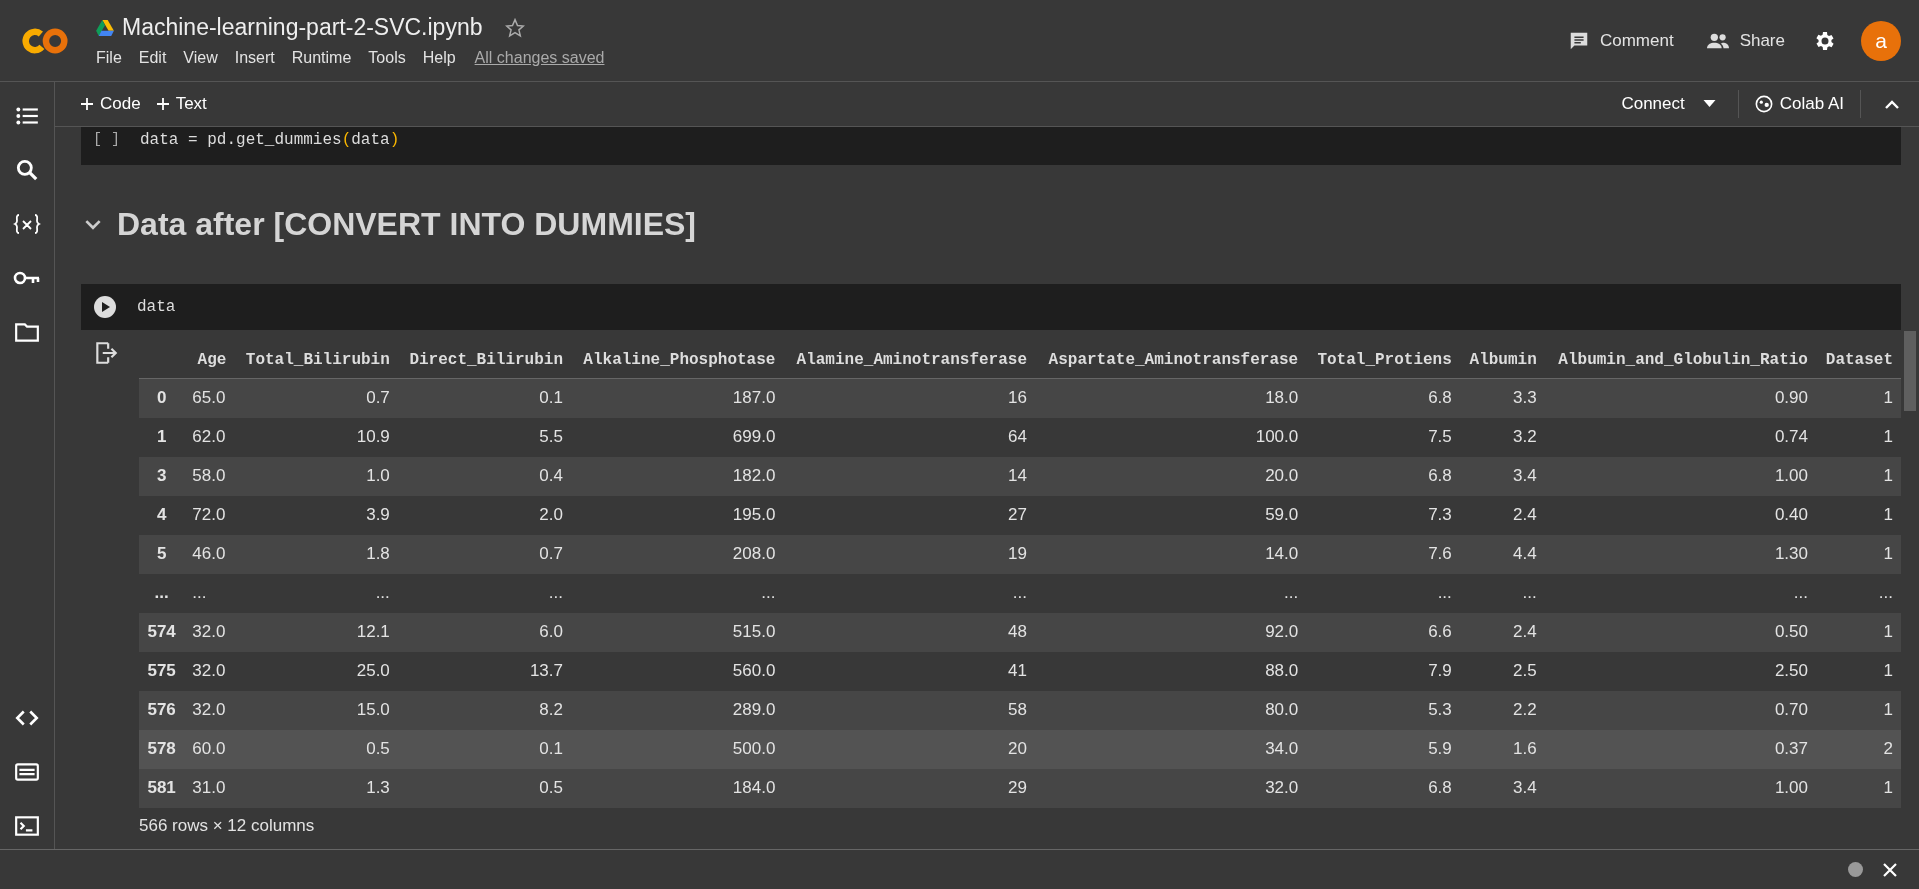  I want to click on menu-item: View, so click(200, 58).